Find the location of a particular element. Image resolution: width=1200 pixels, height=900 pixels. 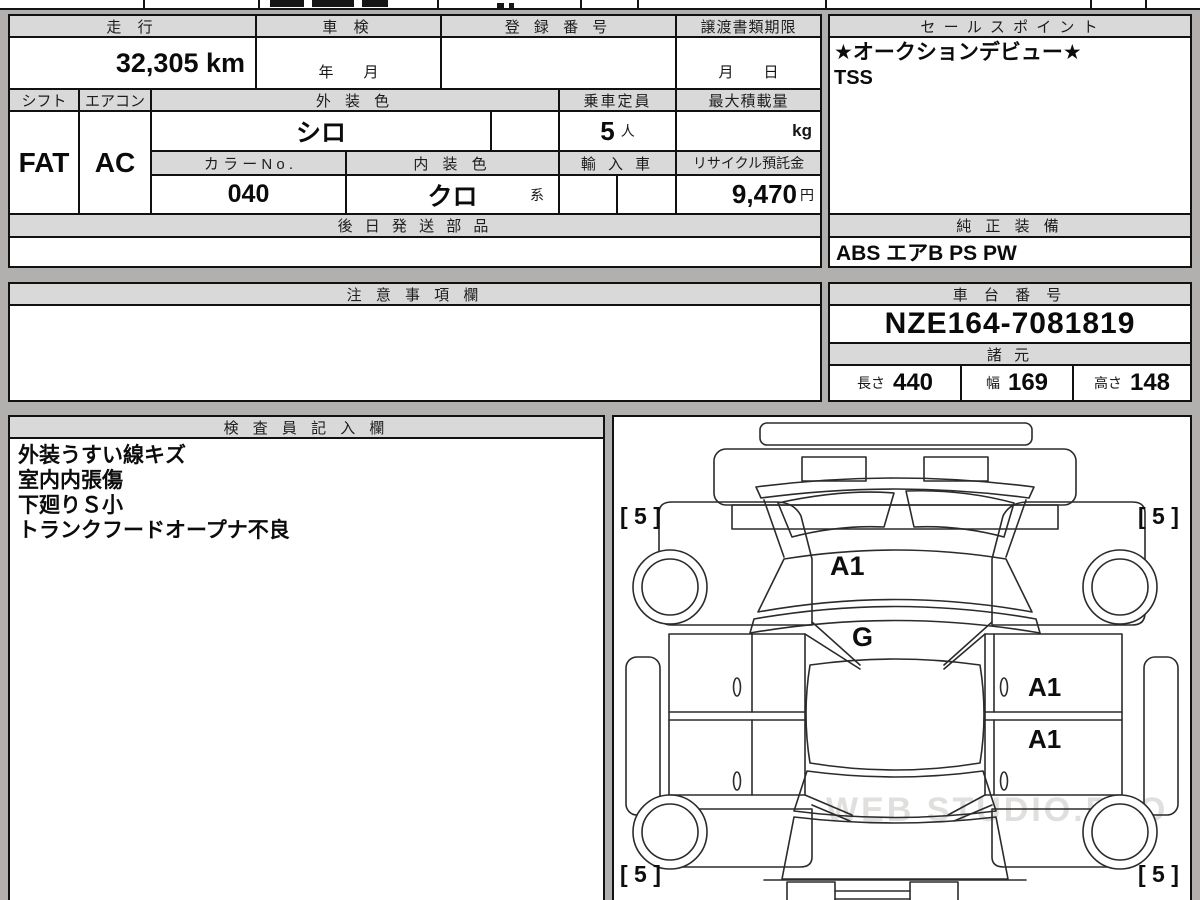

shift-header: シフト is located at coordinates (45, 101).